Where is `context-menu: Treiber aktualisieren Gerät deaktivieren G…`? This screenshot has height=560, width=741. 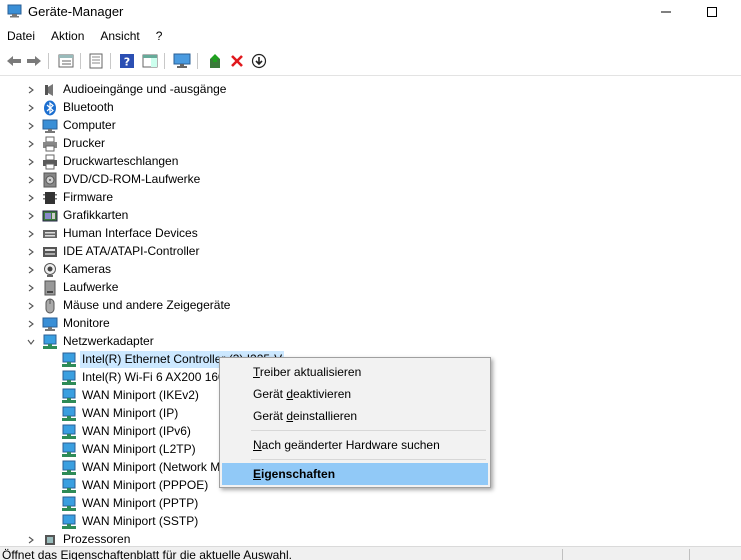 context-menu: Treiber aktualisieren Gerät deaktivieren G… is located at coordinates (355, 422).